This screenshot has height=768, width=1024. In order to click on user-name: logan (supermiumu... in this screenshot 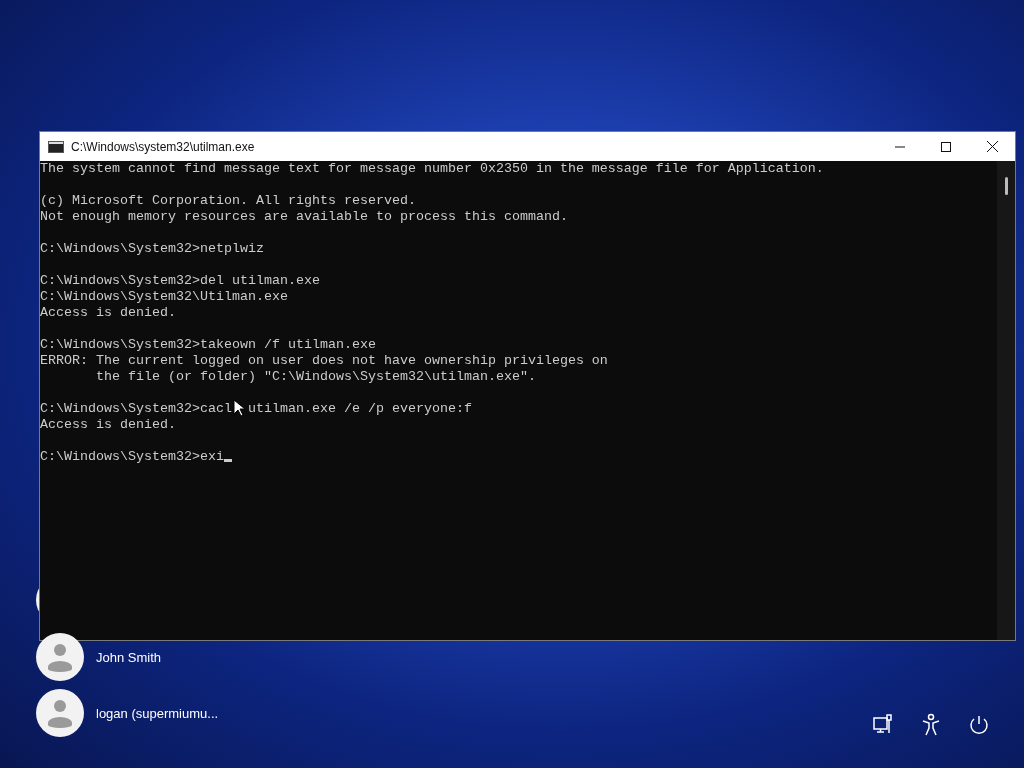, I will do `click(157, 713)`.